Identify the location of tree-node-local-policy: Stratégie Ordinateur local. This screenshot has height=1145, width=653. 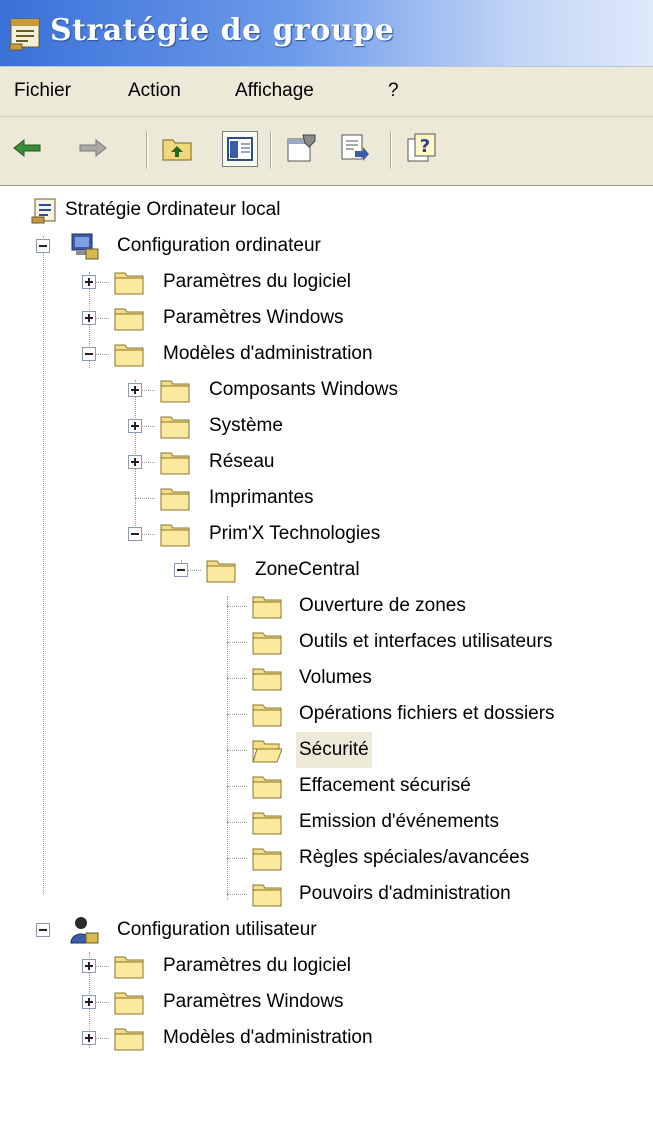
(326, 210).